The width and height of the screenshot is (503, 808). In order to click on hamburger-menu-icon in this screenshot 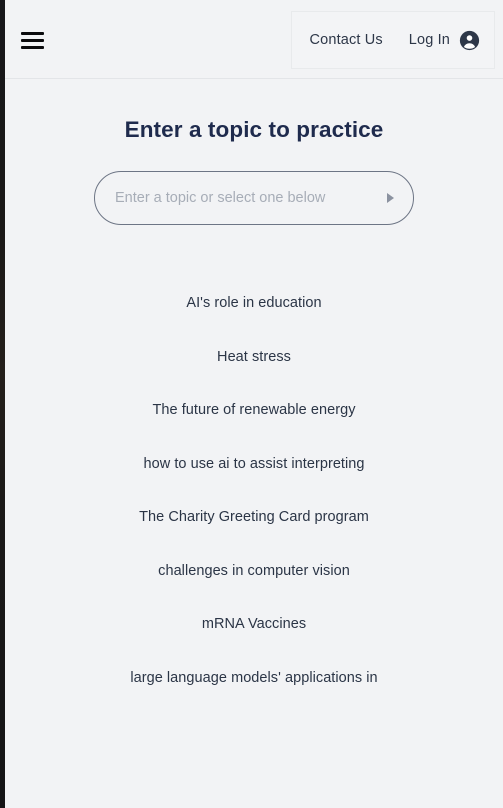, I will do `click(32, 40)`.